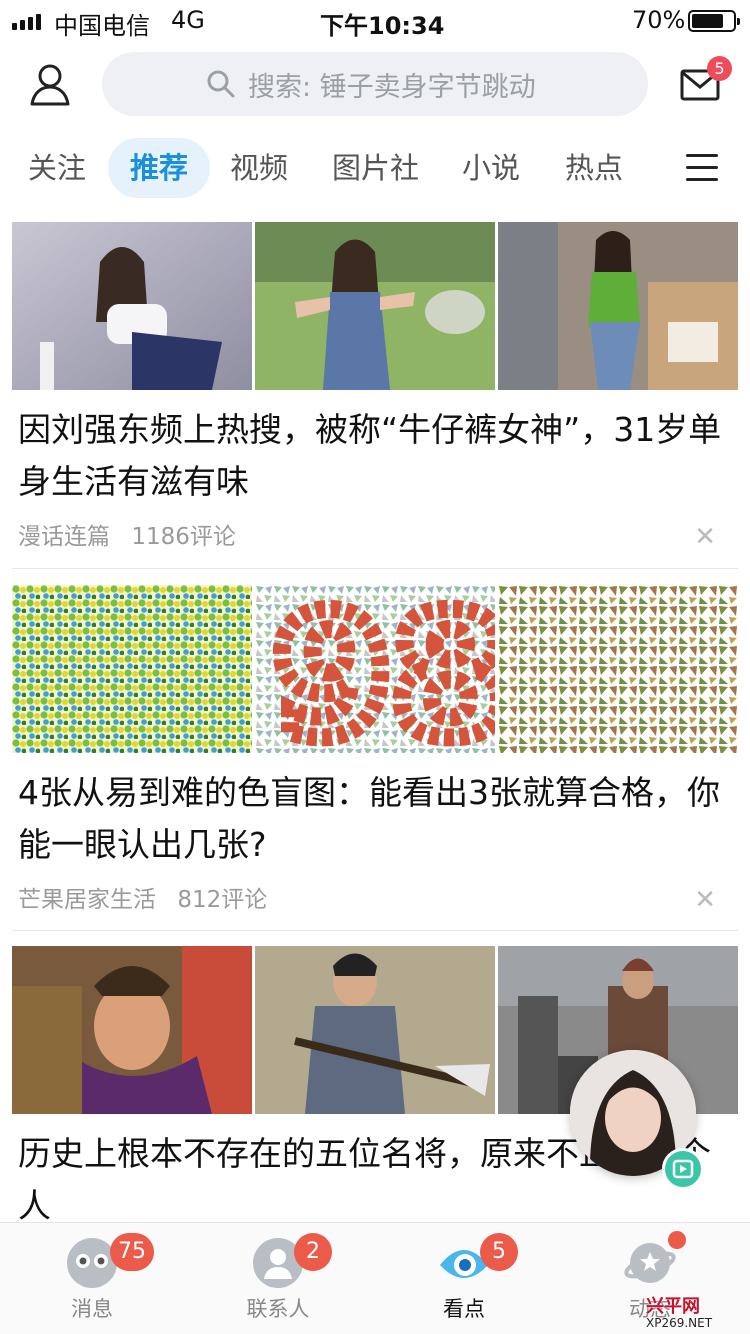  What do you see at coordinates (375, 900) in the screenshot?
I see `article-meta: 芒果居家生活 812评论 ✕` at bounding box center [375, 900].